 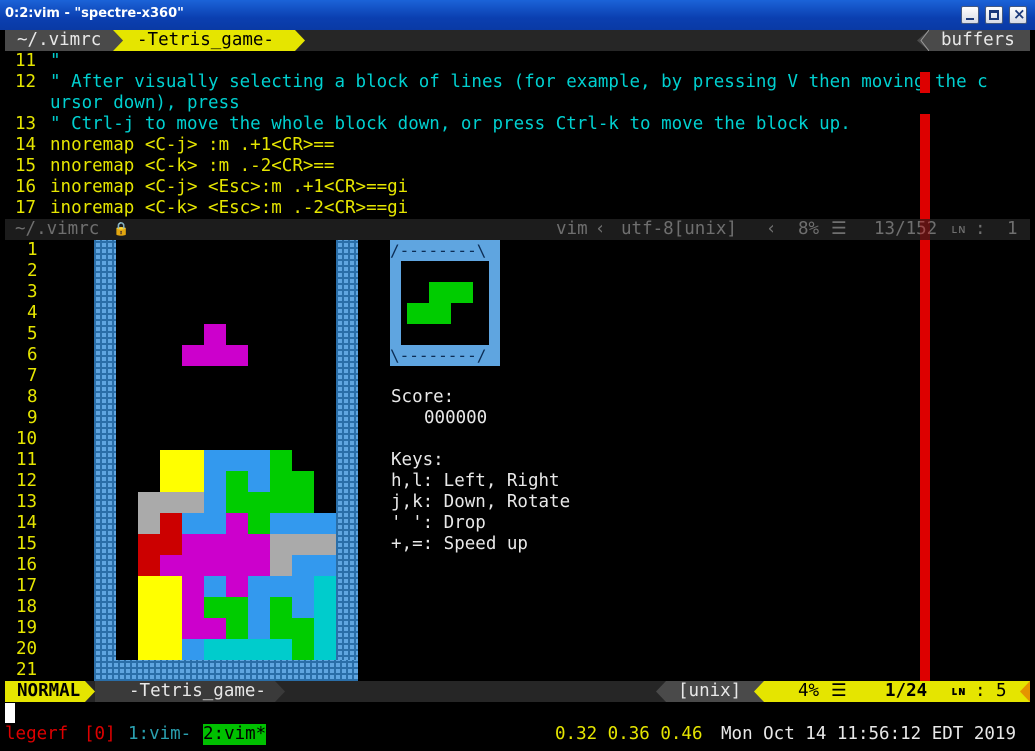 I want to click on trailing-arrow-icon, so click(x=1025, y=691).